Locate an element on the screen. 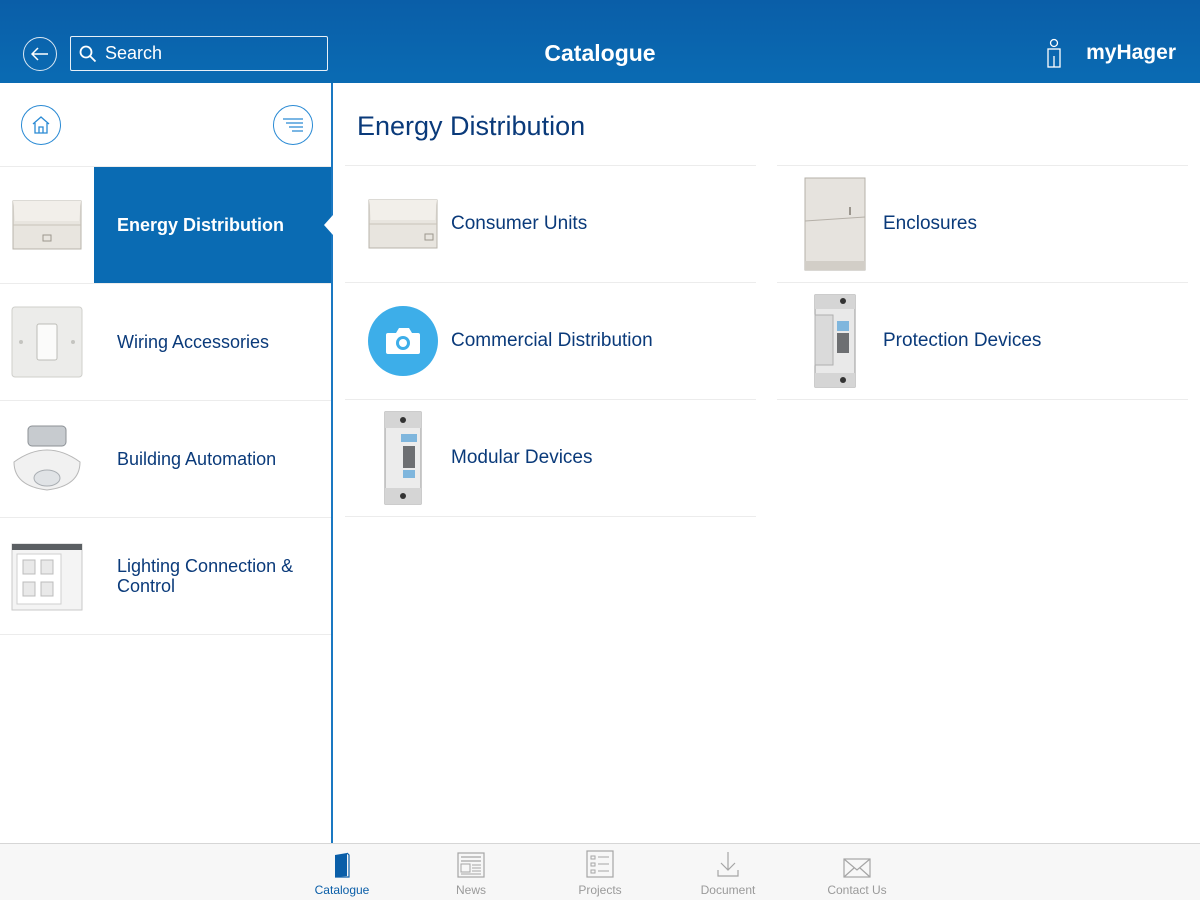 The width and height of the screenshot is (1200, 900). arrow-left-icon is located at coordinates (39, 54).